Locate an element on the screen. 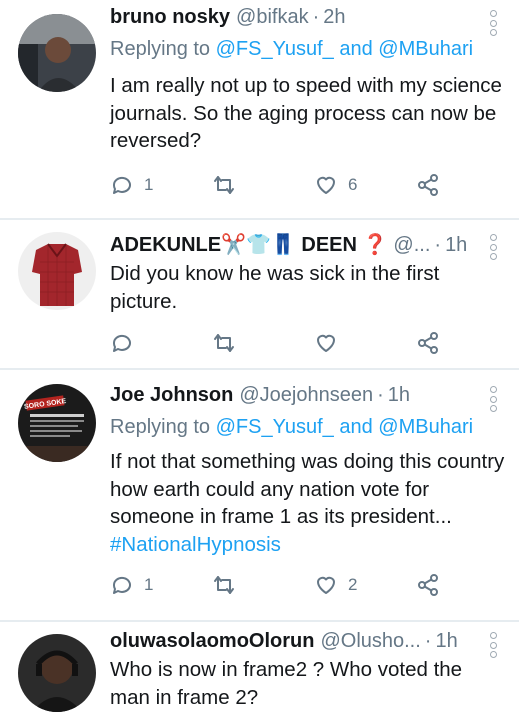 The width and height of the screenshot is (519, 725). avatar: SORO SOKE is located at coordinates (57, 423).